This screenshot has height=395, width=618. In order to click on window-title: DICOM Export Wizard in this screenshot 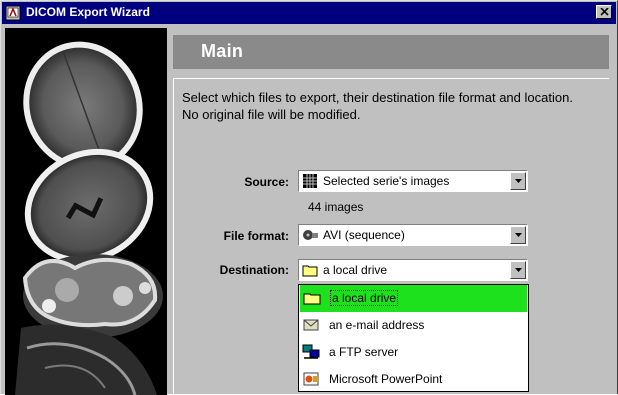, I will do `click(88, 12)`.